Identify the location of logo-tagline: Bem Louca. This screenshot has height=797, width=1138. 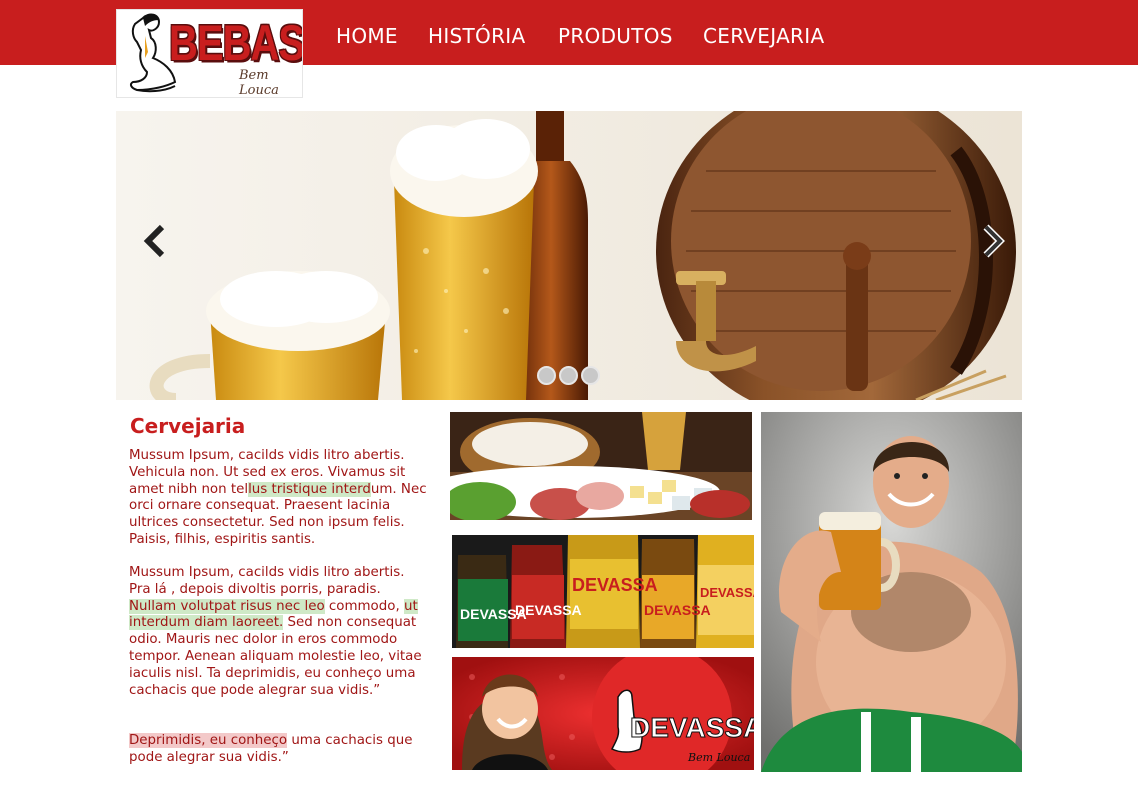
(259, 83).